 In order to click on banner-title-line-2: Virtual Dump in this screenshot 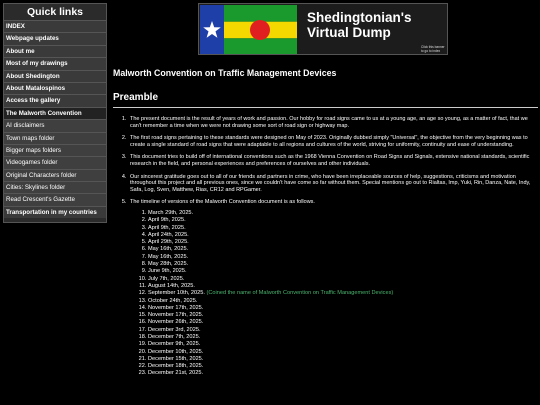, I will do `click(349, 32)`.